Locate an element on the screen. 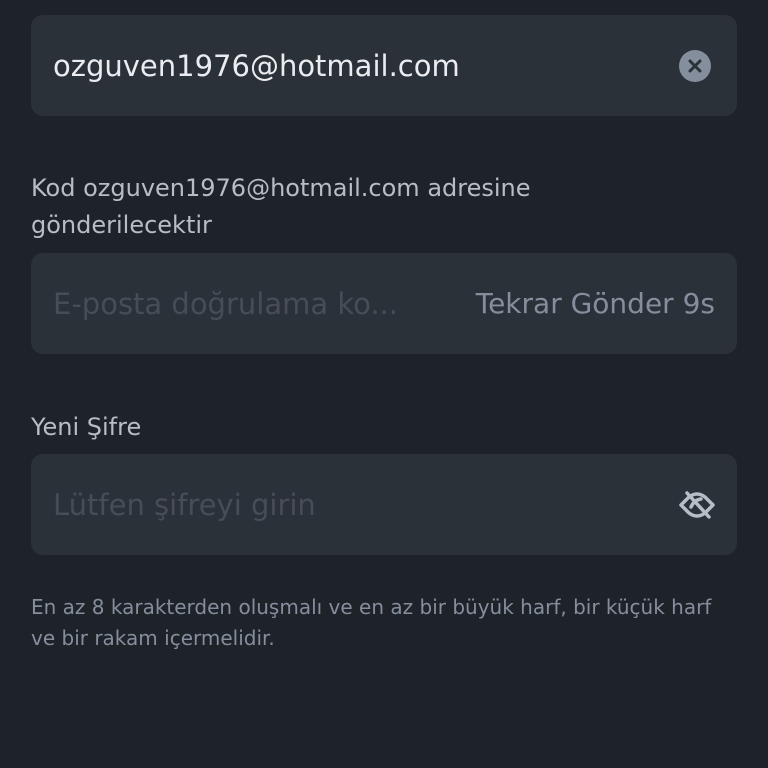  resend-code-button: Tekrar Gönder 9s is located at coordinates (595, 303).